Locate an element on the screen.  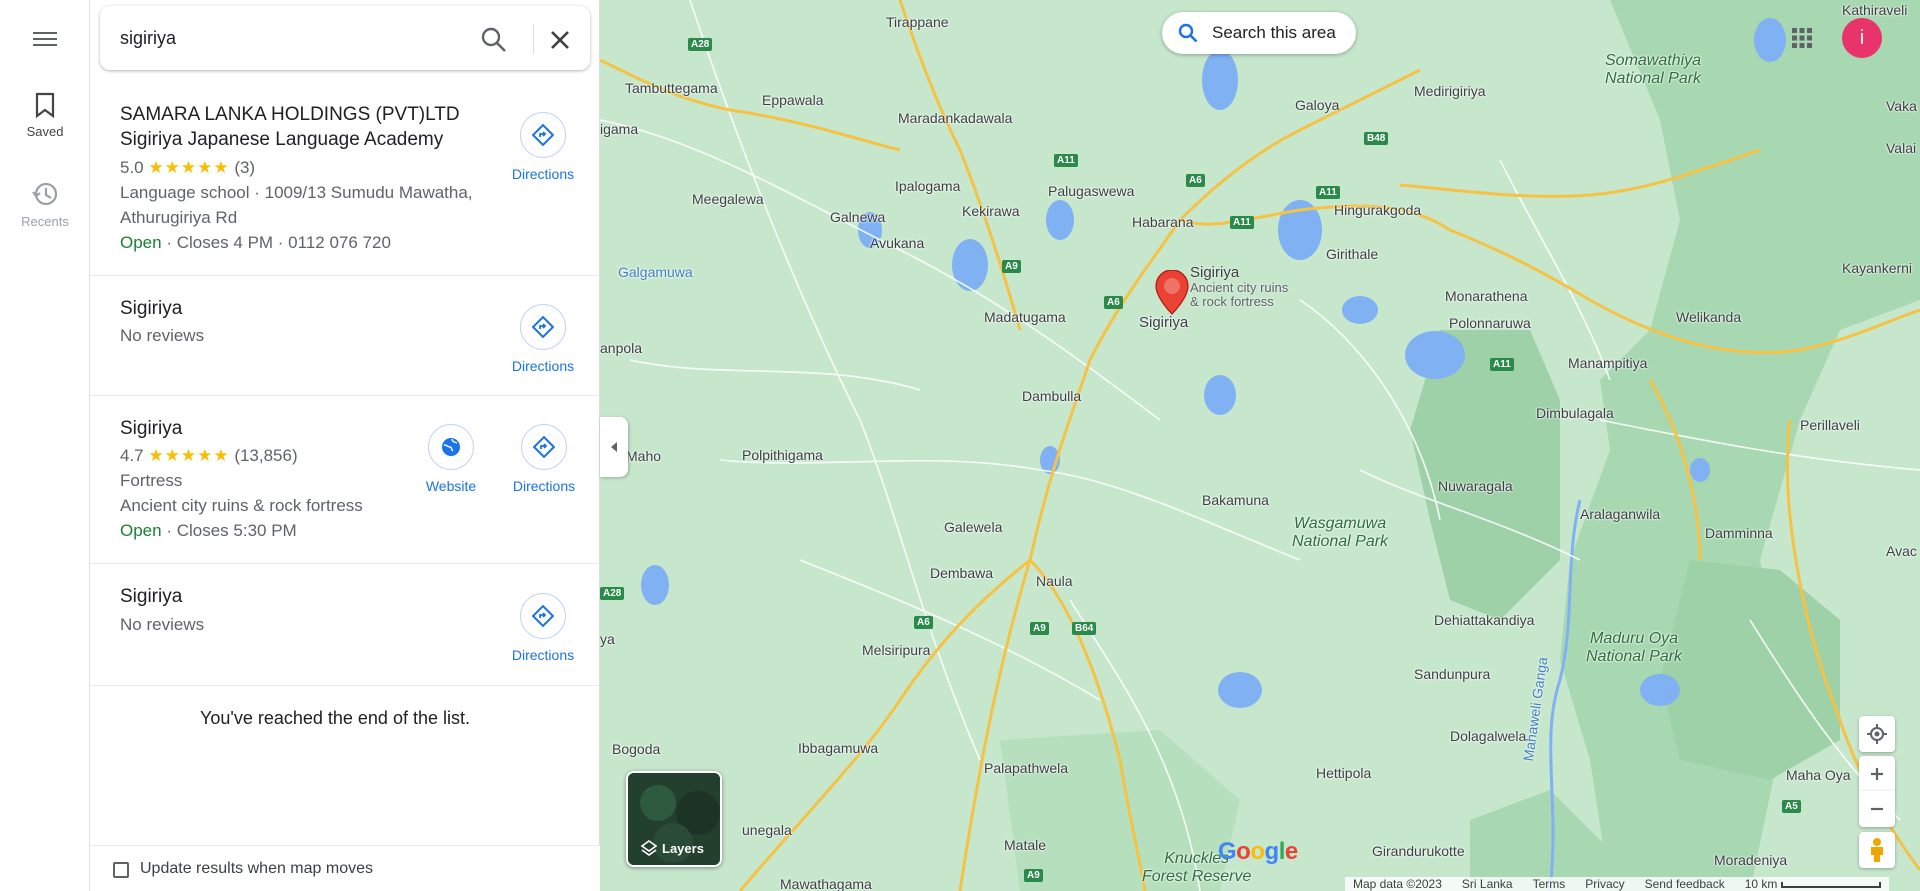
chevron-left-icon is located at coordinates (614, 447).